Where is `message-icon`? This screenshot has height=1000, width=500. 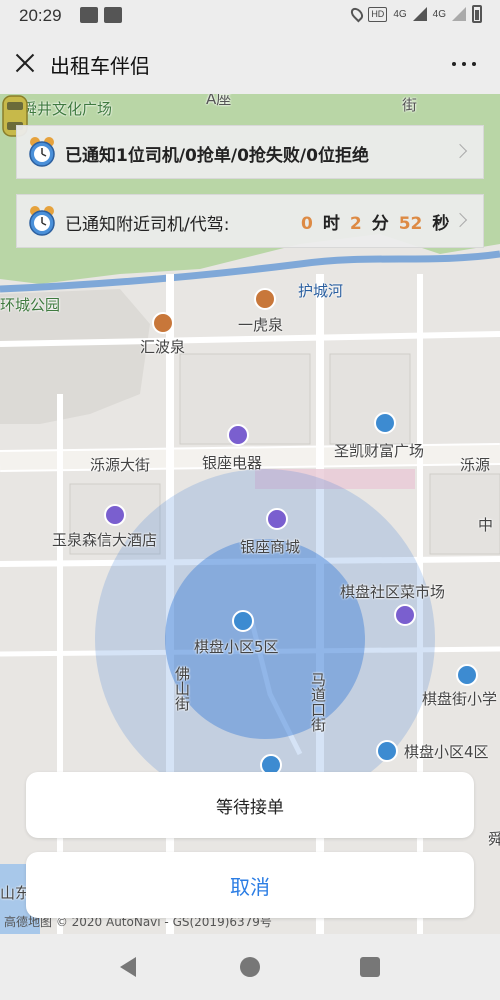 message-icon is located at coordinates (89, 15).